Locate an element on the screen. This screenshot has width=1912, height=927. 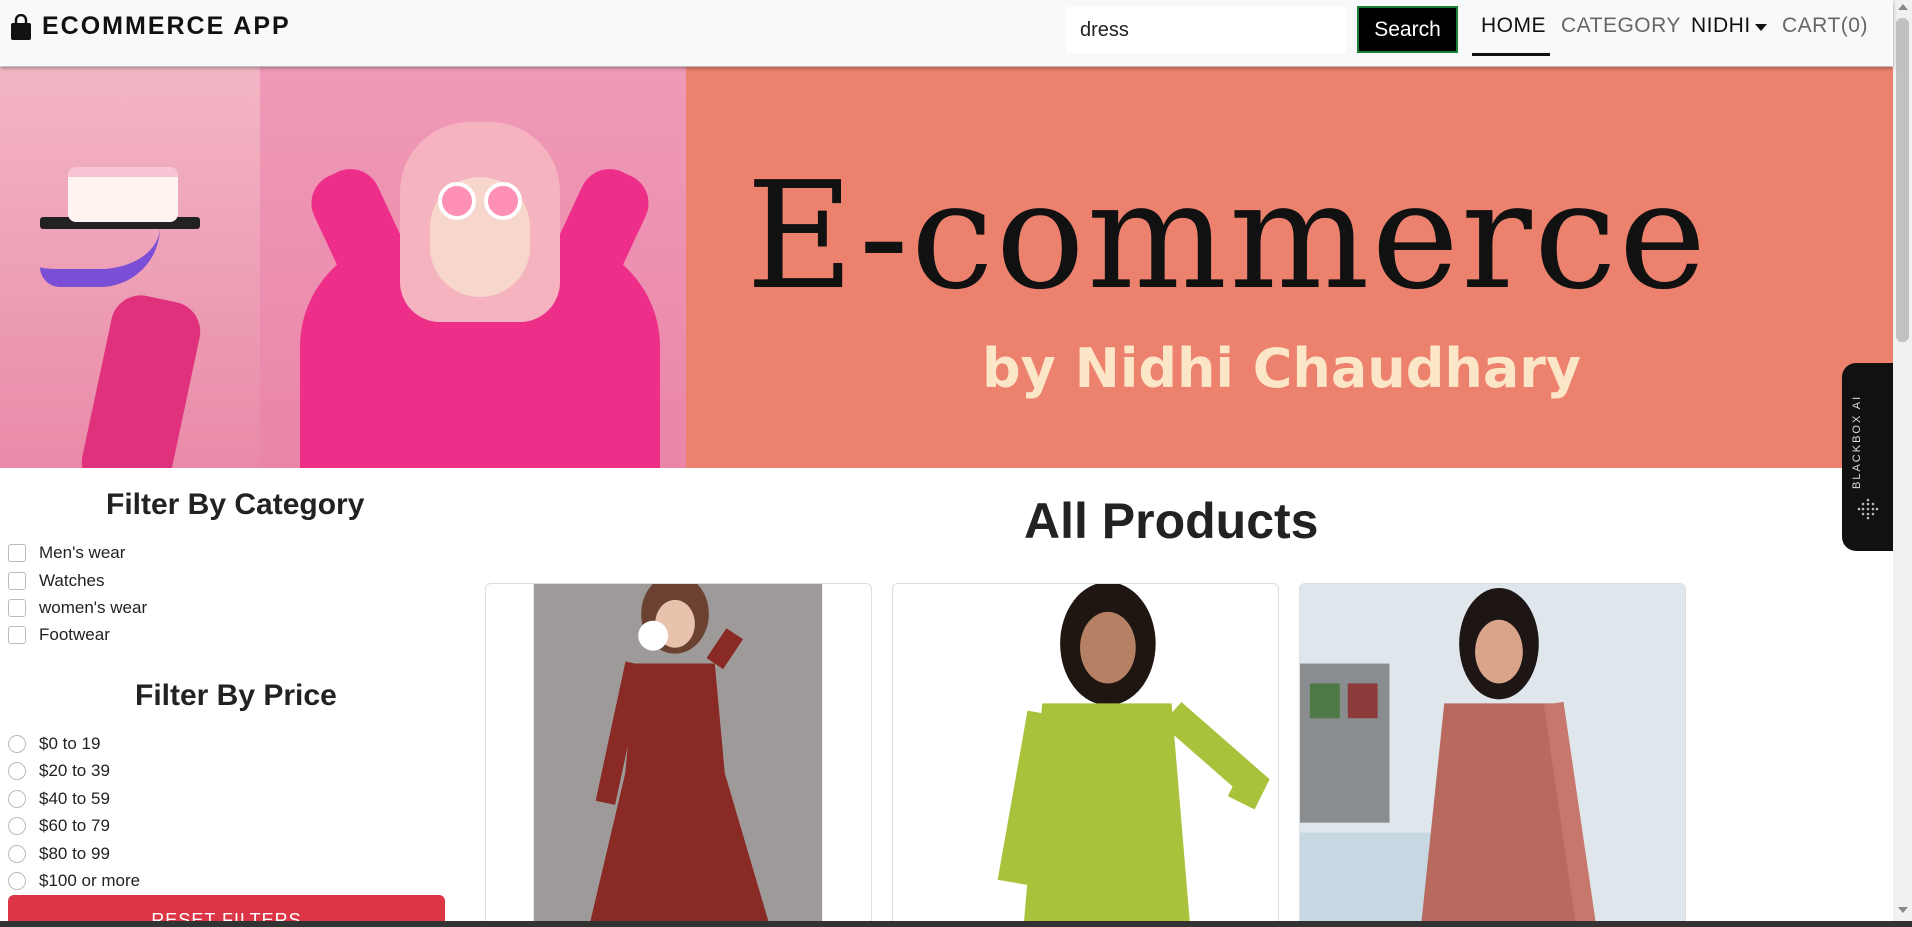
nav-cart: CART(0) is located at coordinates (1825, 26).